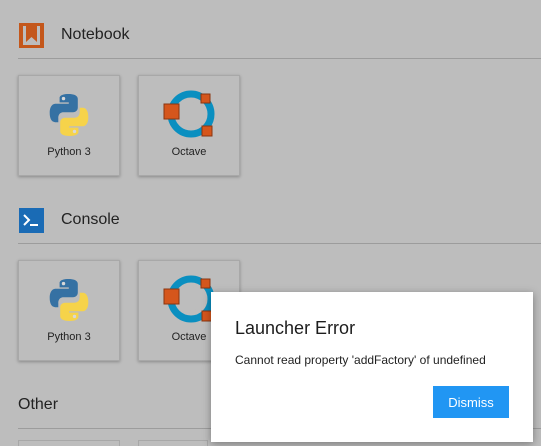 The width and height of the screenshot is (541, 446). I want to click on console-icon, so click(31, 220).